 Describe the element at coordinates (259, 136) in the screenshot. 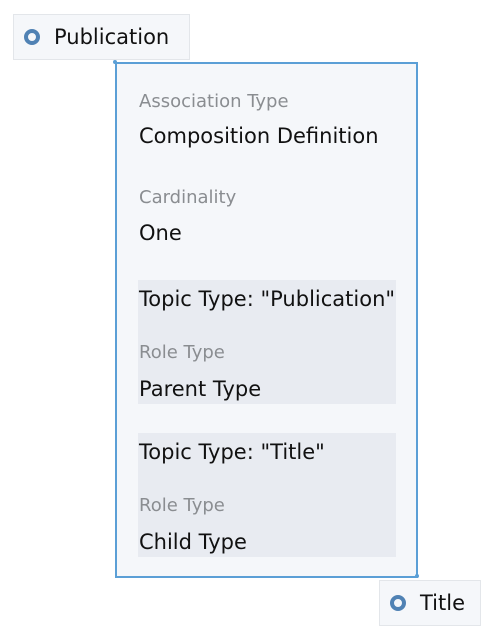

I see `association-type-value: Composition Definition` at that location.